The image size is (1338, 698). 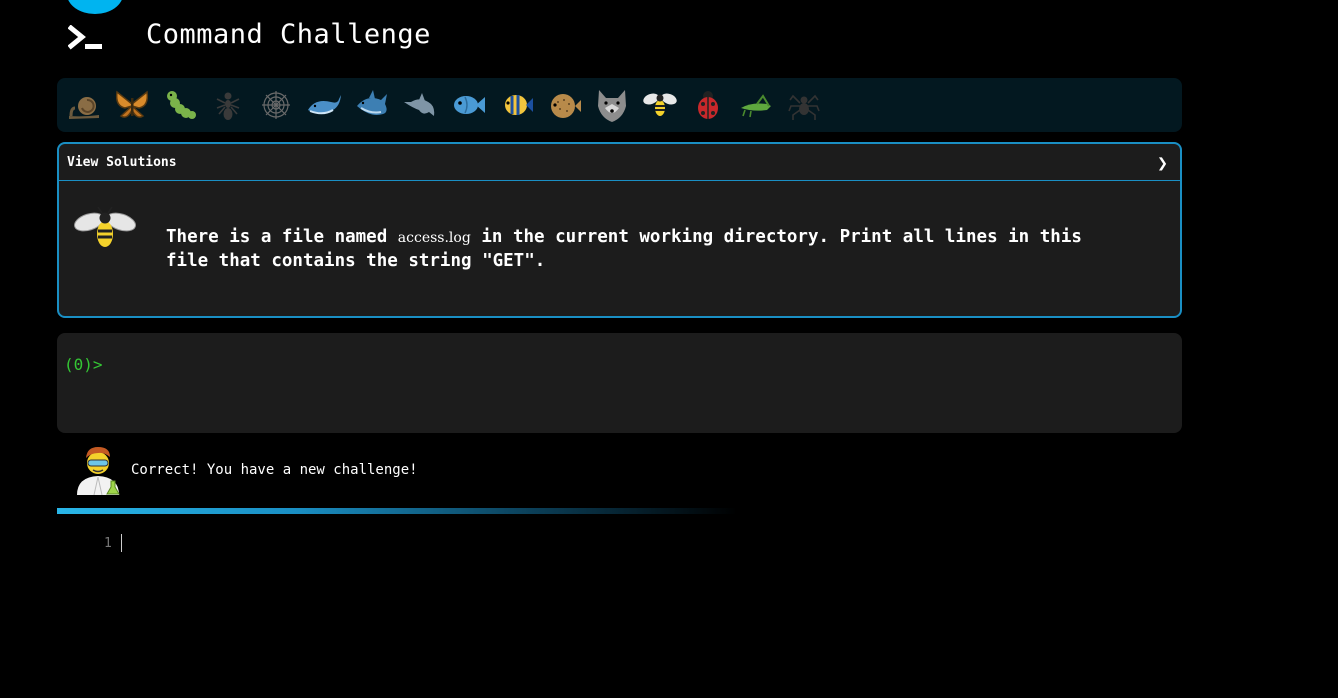 What do you see at coordinates (619, 162) in the screenshot?
I see `view-solutions-toggle: View Solutions ❯` at bounding box center [619, 162].